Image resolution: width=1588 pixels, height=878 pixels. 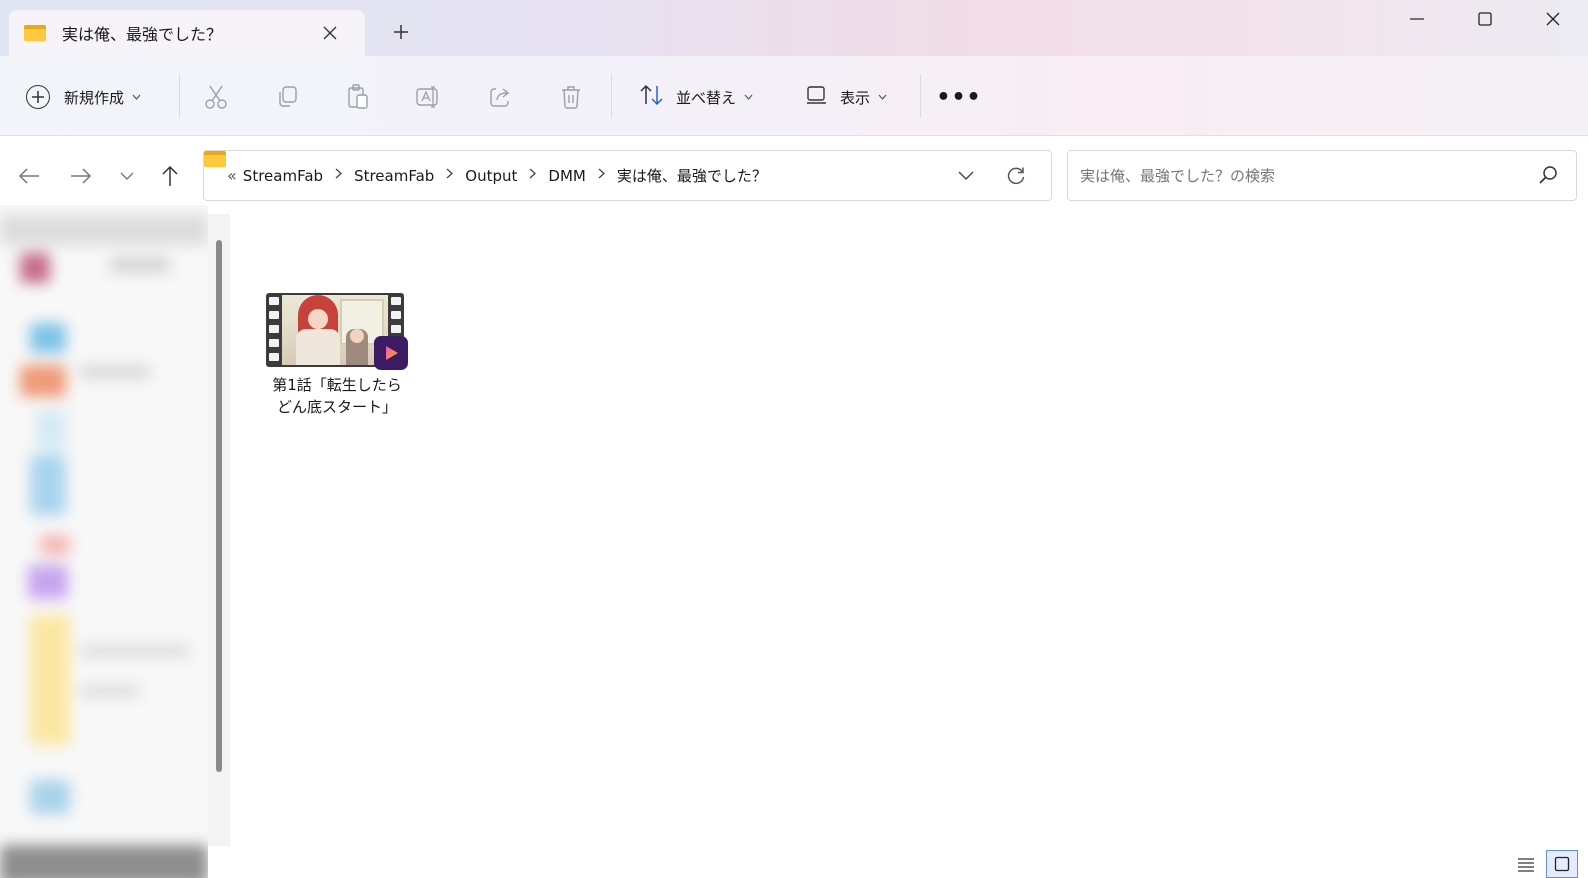 What do you see at coordinates (337, 385) in the screenshot?
I see `file-name-line: 第1話「転生したら` at bounding box center [337, 385].